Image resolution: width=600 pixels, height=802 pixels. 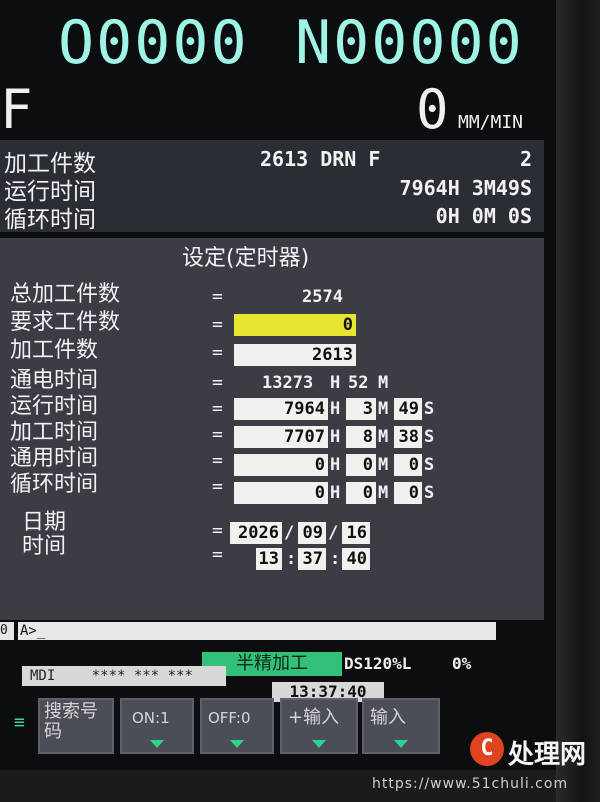 What do you see at coordinates (465, 188) in the screenshot?
I see `info-value-run-time: 7964H 3M49S` at bounding box center [465, 188].